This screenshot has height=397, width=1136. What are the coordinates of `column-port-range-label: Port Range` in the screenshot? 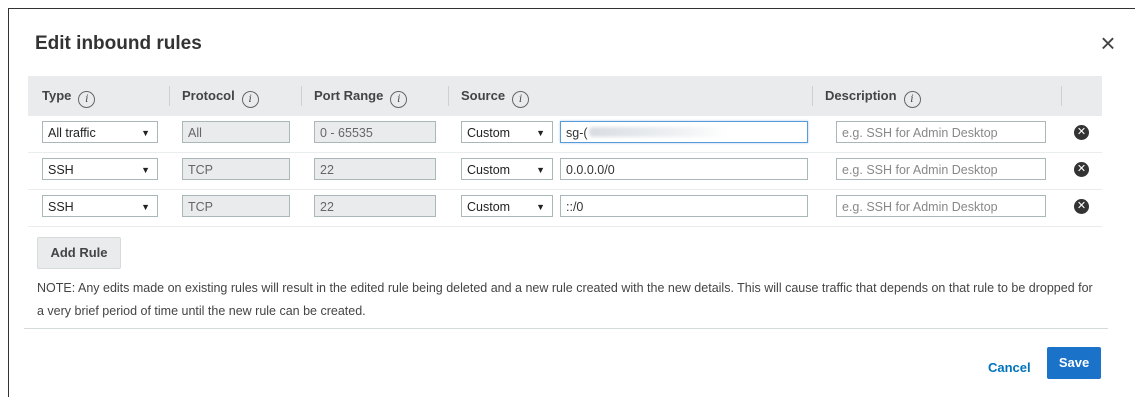 It's located at (349, 95).